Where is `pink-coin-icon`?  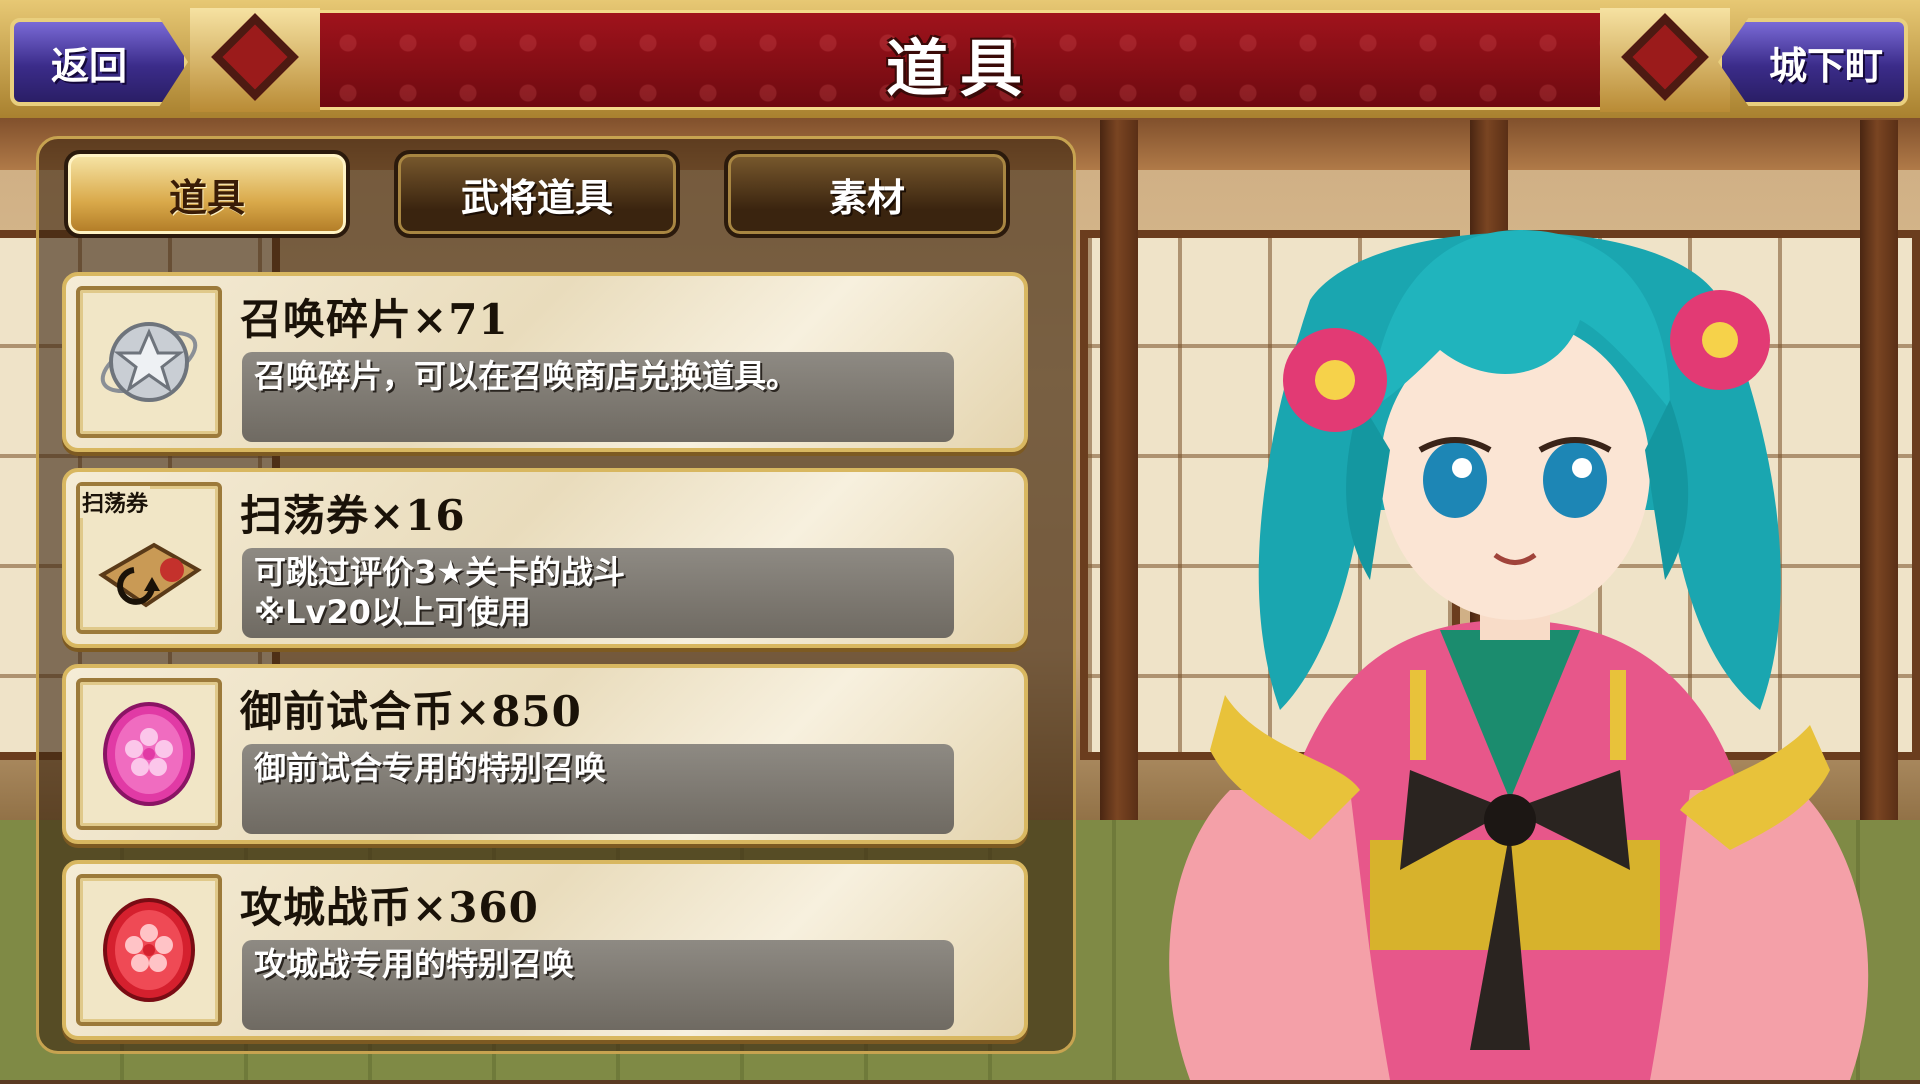
pink-coin-icon is located at coordinates (149, 754).